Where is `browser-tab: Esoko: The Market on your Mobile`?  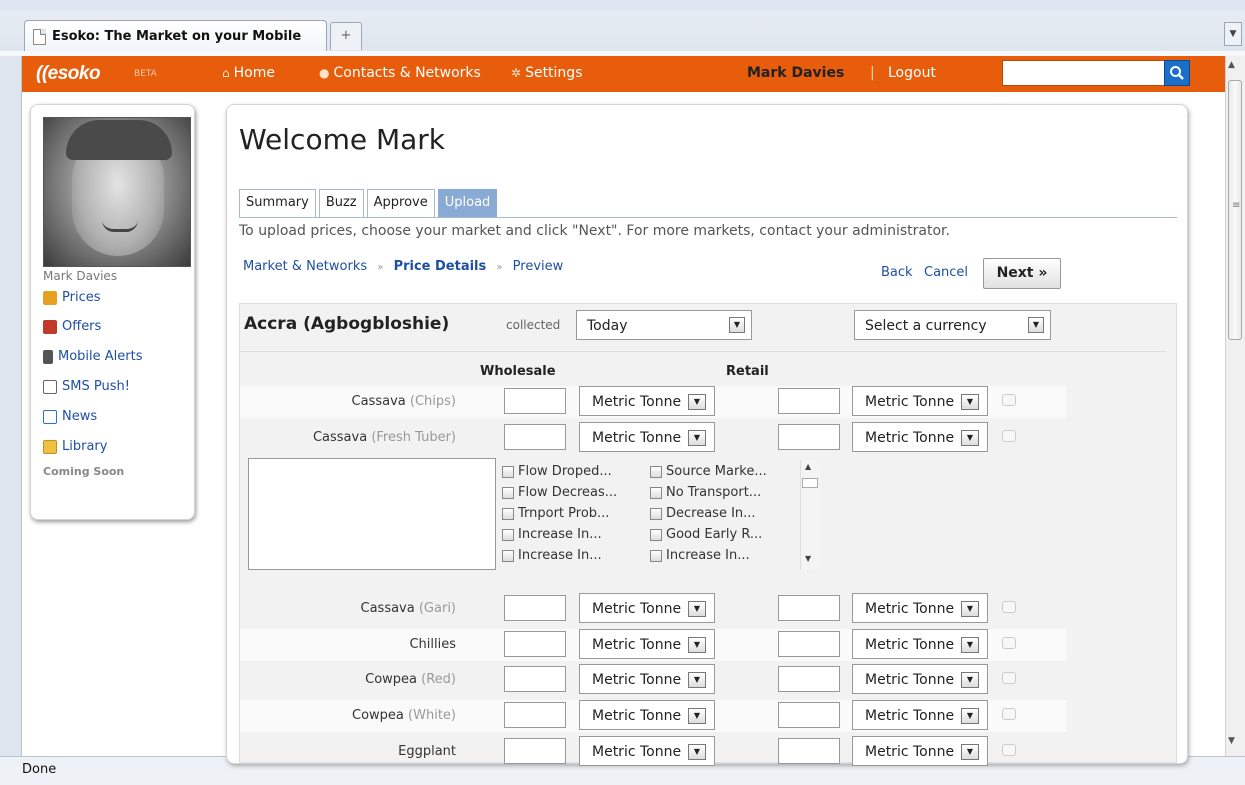
browser-tab: Esoko: The Market on your Mobile is located at coordinates (175, 36).